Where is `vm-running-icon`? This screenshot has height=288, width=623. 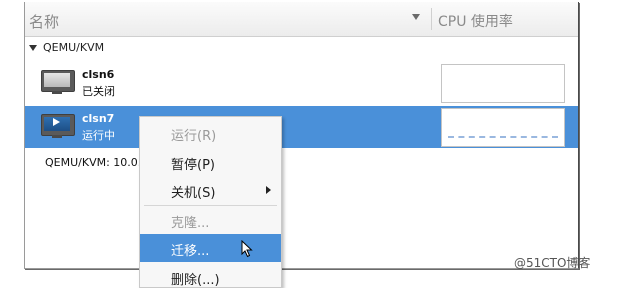
vm-running-icon is located at coordinates (58, 127).